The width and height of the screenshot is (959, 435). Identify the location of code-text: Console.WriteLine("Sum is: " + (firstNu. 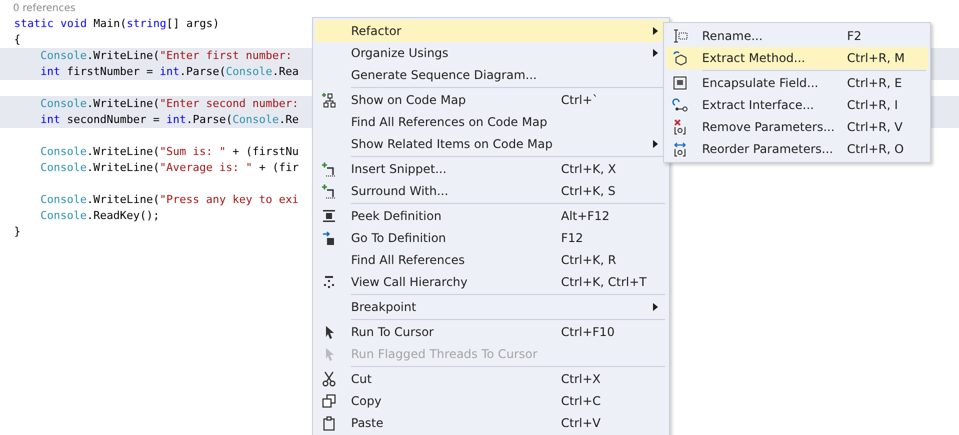
(169, 151).